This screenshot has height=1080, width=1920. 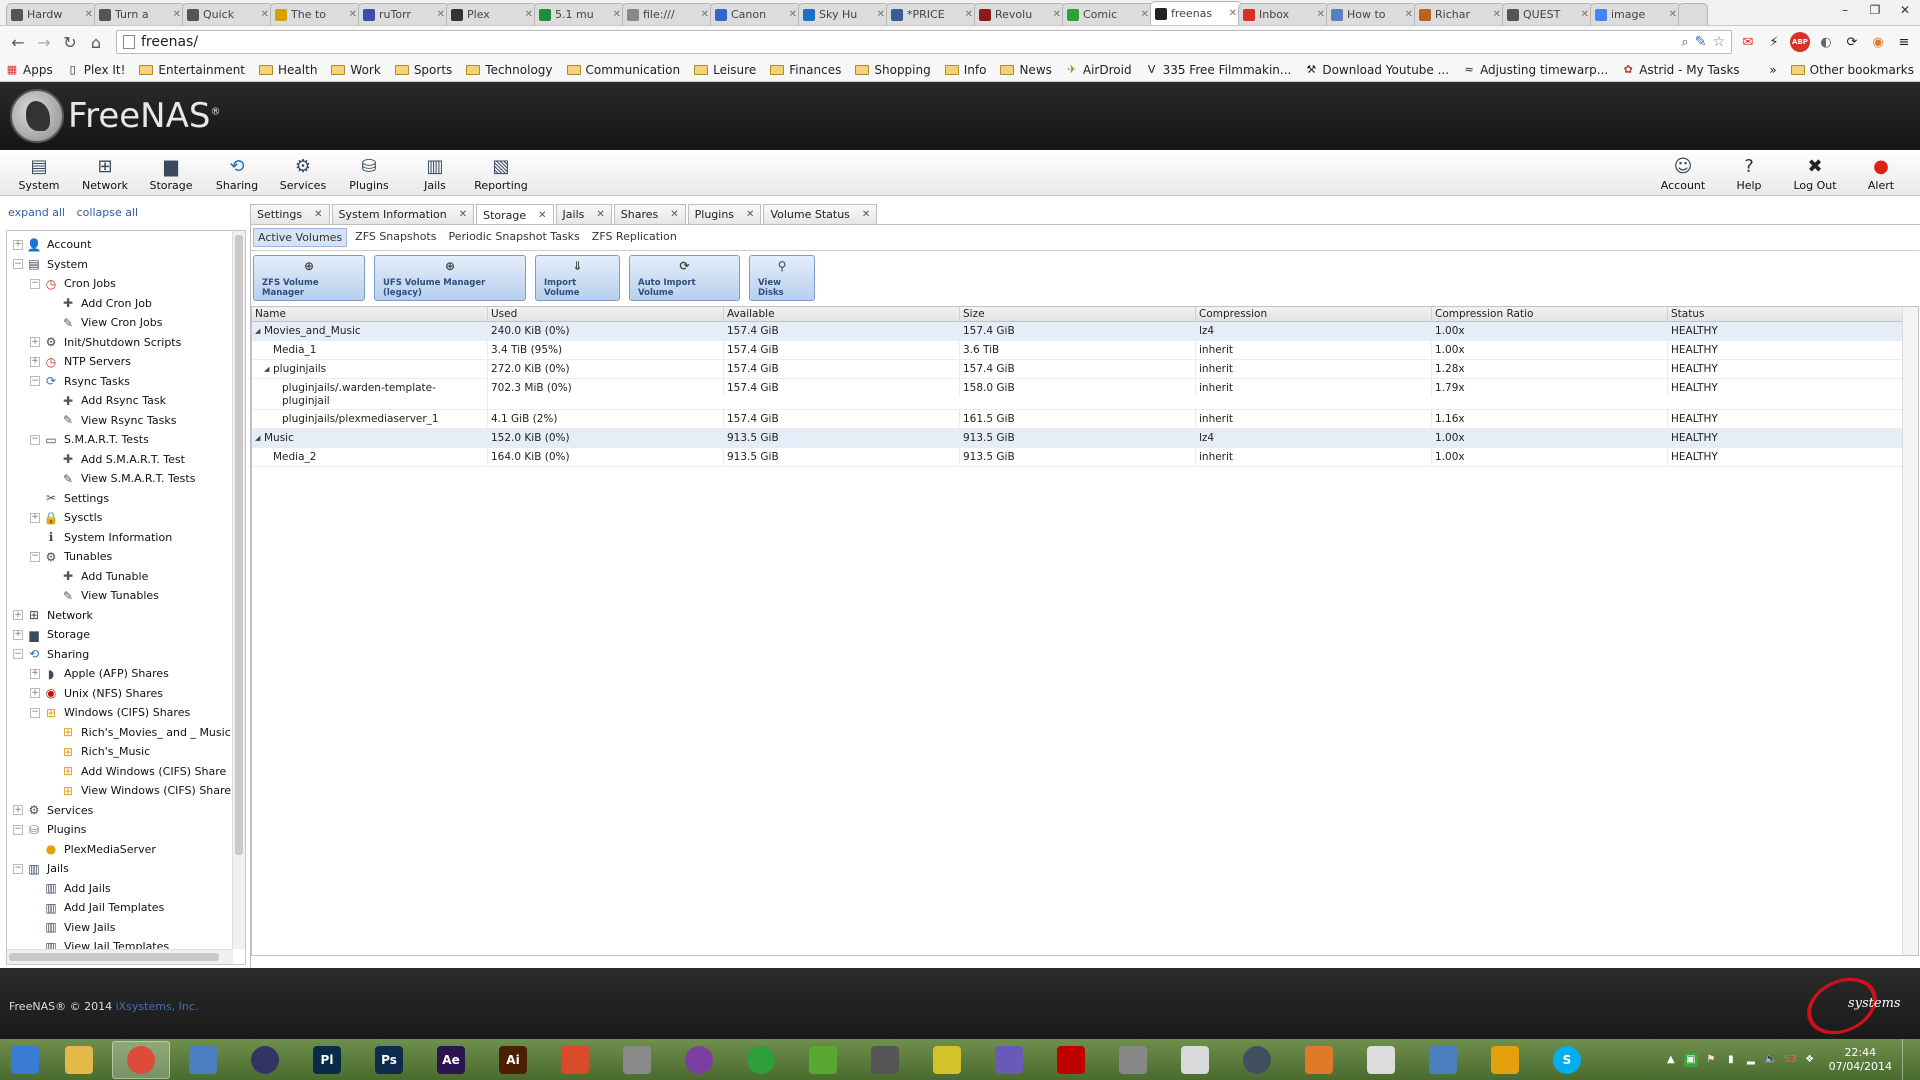 What do you see at coordinates (893, 70) in the screenshot?
I see `bookmark-shopping: Shopping` at bounding box center [893, 70].